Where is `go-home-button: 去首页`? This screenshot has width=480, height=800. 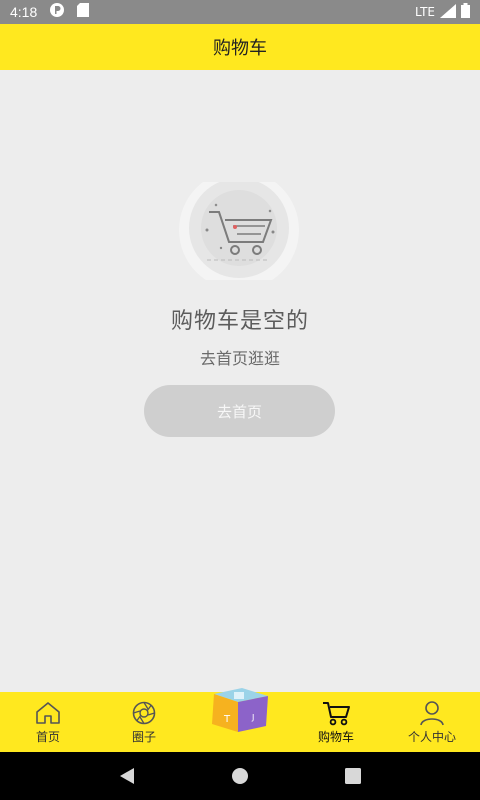
go-home-button: 去首页 is located at coordinates (239, 411).